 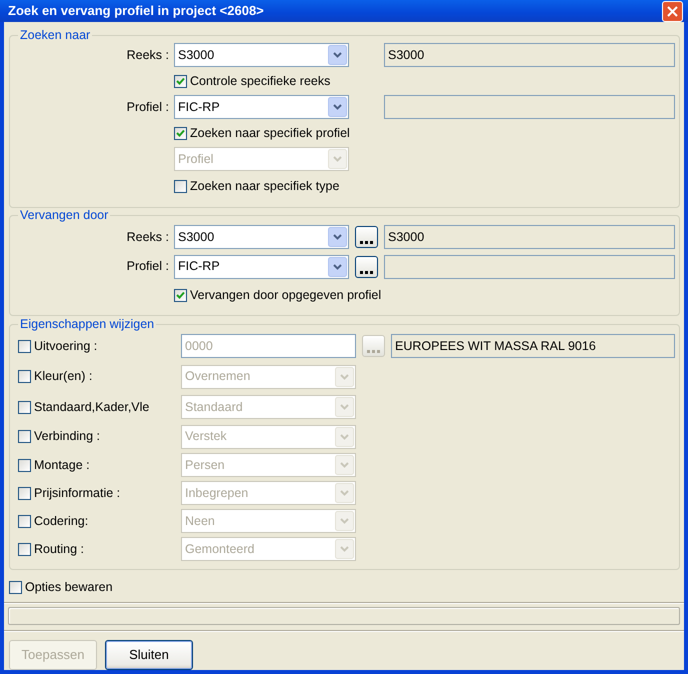 I want to click on checkbox-label: Controle specifieke reeks, so click(x=260, y=81).